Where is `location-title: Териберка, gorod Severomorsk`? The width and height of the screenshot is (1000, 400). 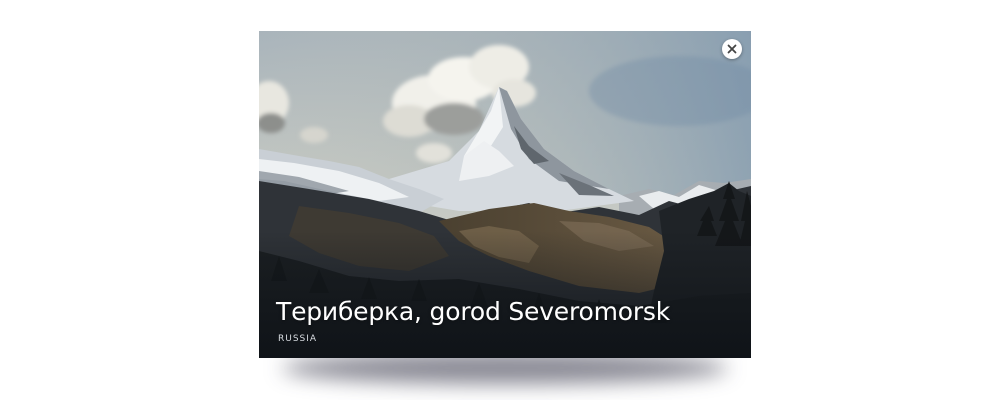 location-title: Териберка, gorod Severomorsk is located at coordinates (473, 311).